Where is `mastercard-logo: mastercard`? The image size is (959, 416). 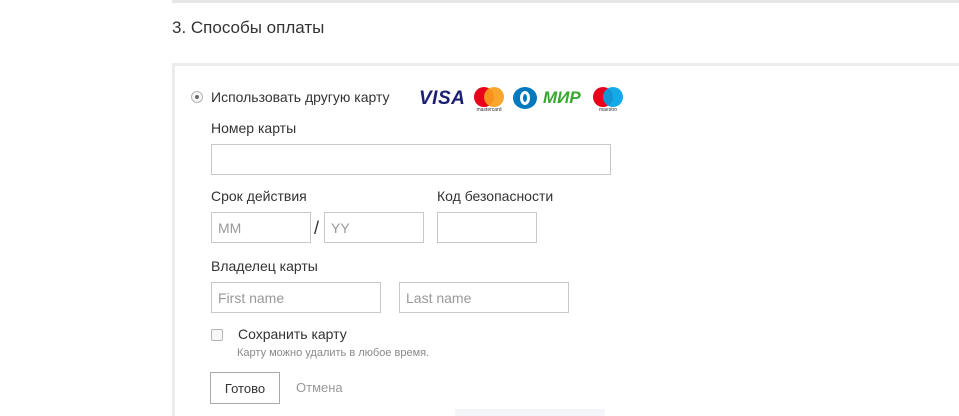 mastercard-logo: mastercard is located at coordinates (489, 101).